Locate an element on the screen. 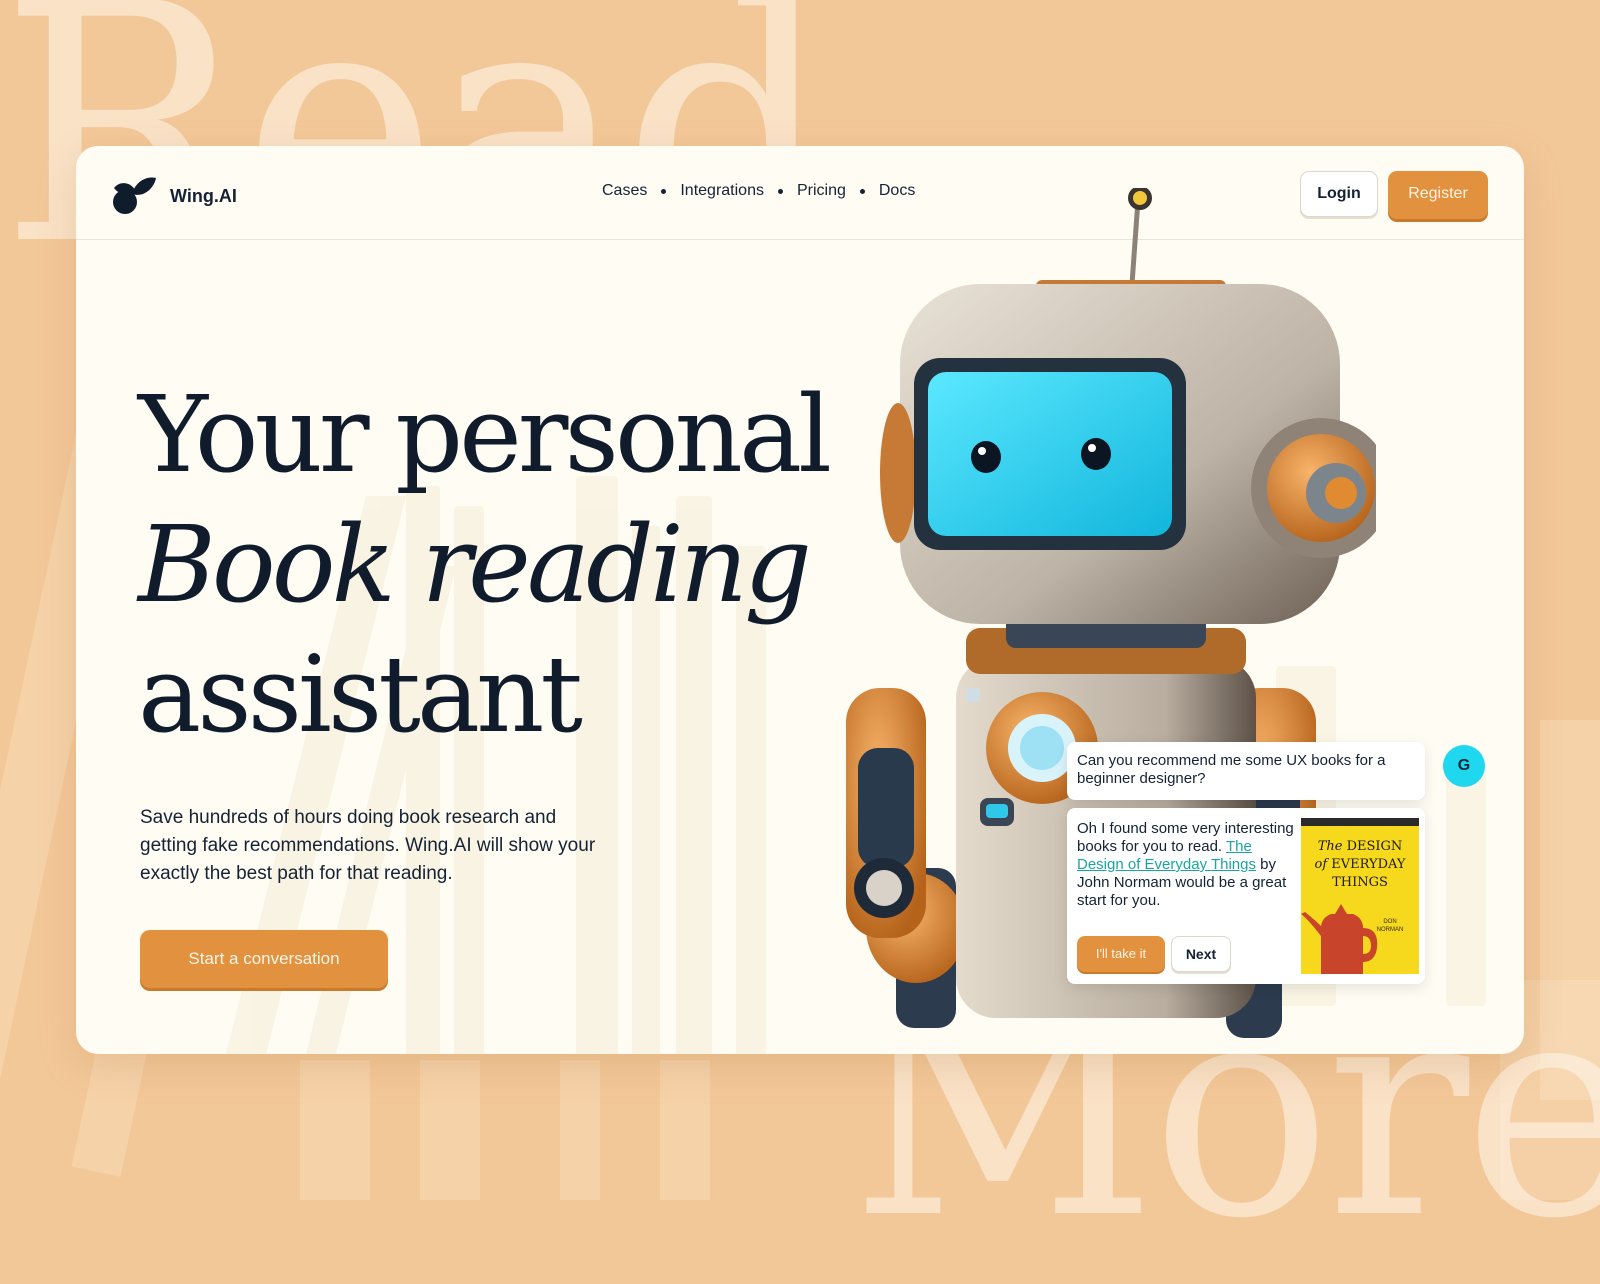  book-title-of: of is located at coordinates (1321, 864).